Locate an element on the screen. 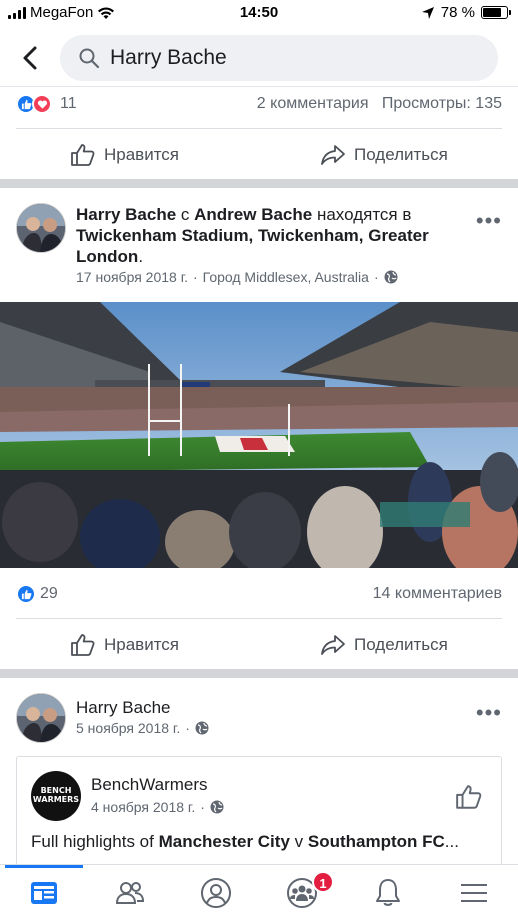  view-count: Просмотры: 135 is located at coordinates (441, 103).